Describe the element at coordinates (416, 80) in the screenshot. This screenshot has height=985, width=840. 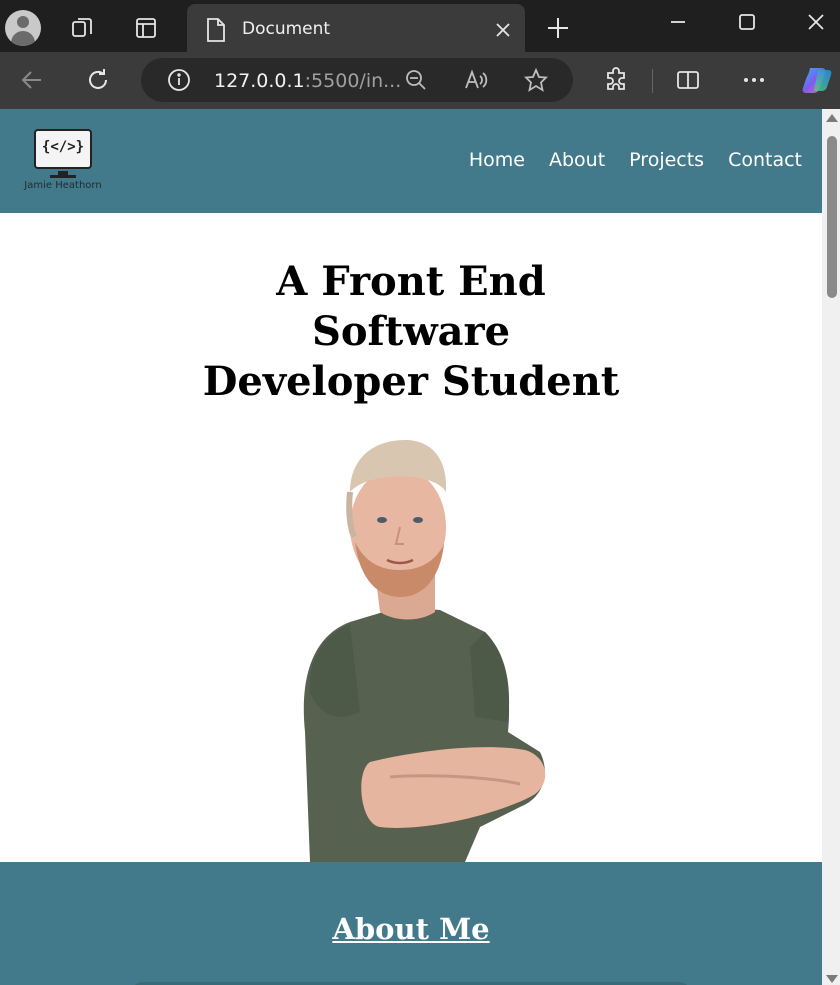
I see `zoom-out-icon` at that location.